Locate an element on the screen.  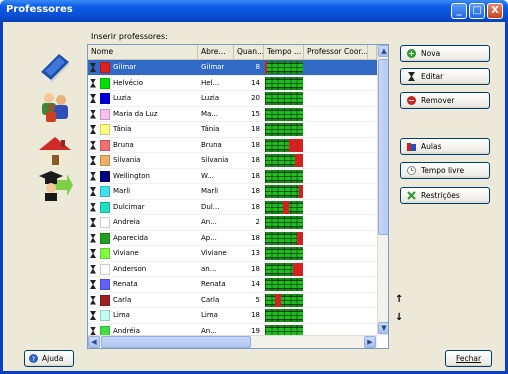
cell-abreviacao: Bruna is located at coordinates (211, 144).